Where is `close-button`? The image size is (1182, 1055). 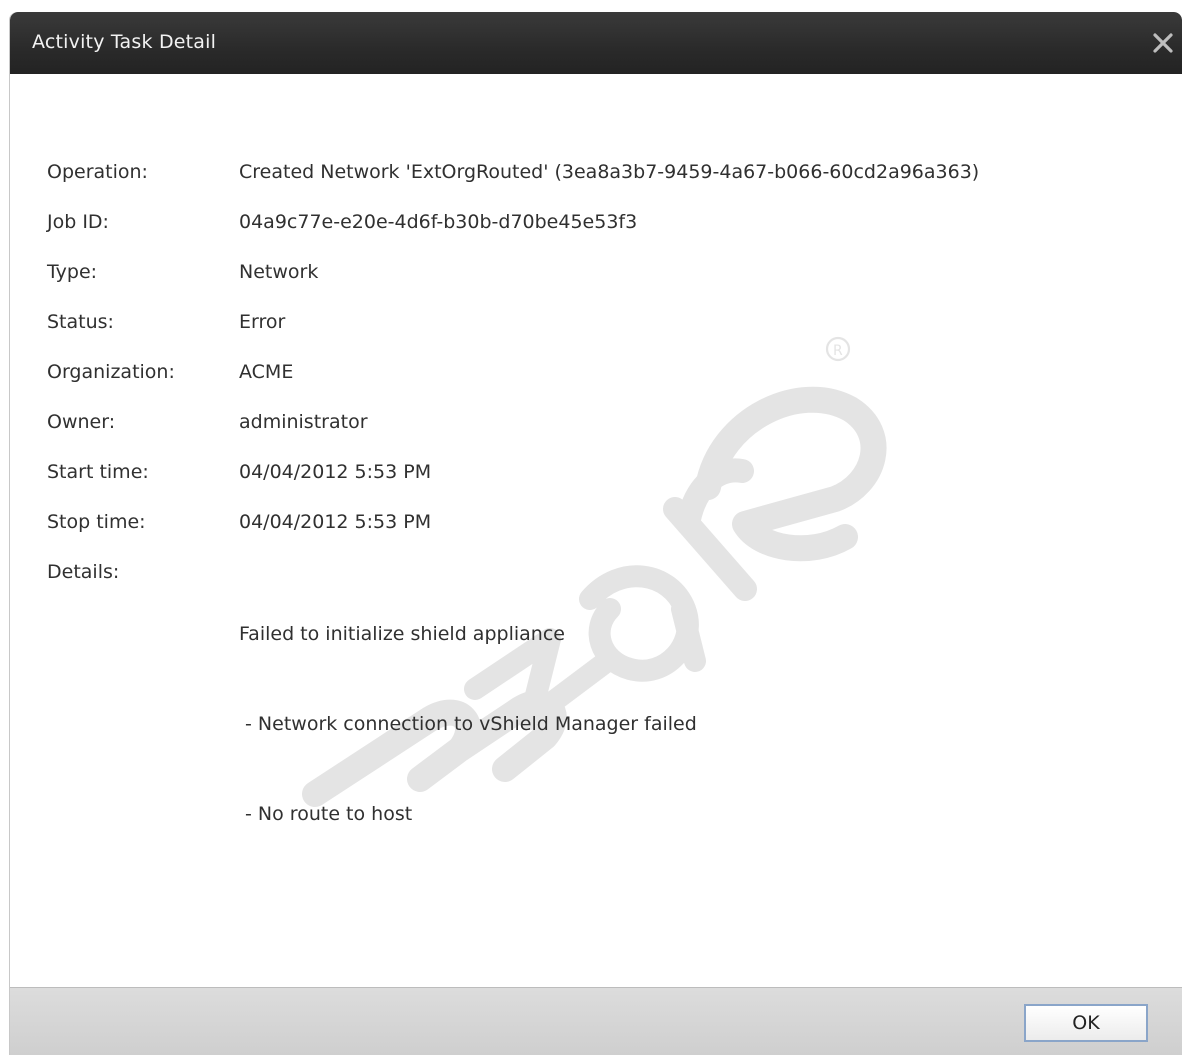
close-button is located at coordinates (1163, 43).